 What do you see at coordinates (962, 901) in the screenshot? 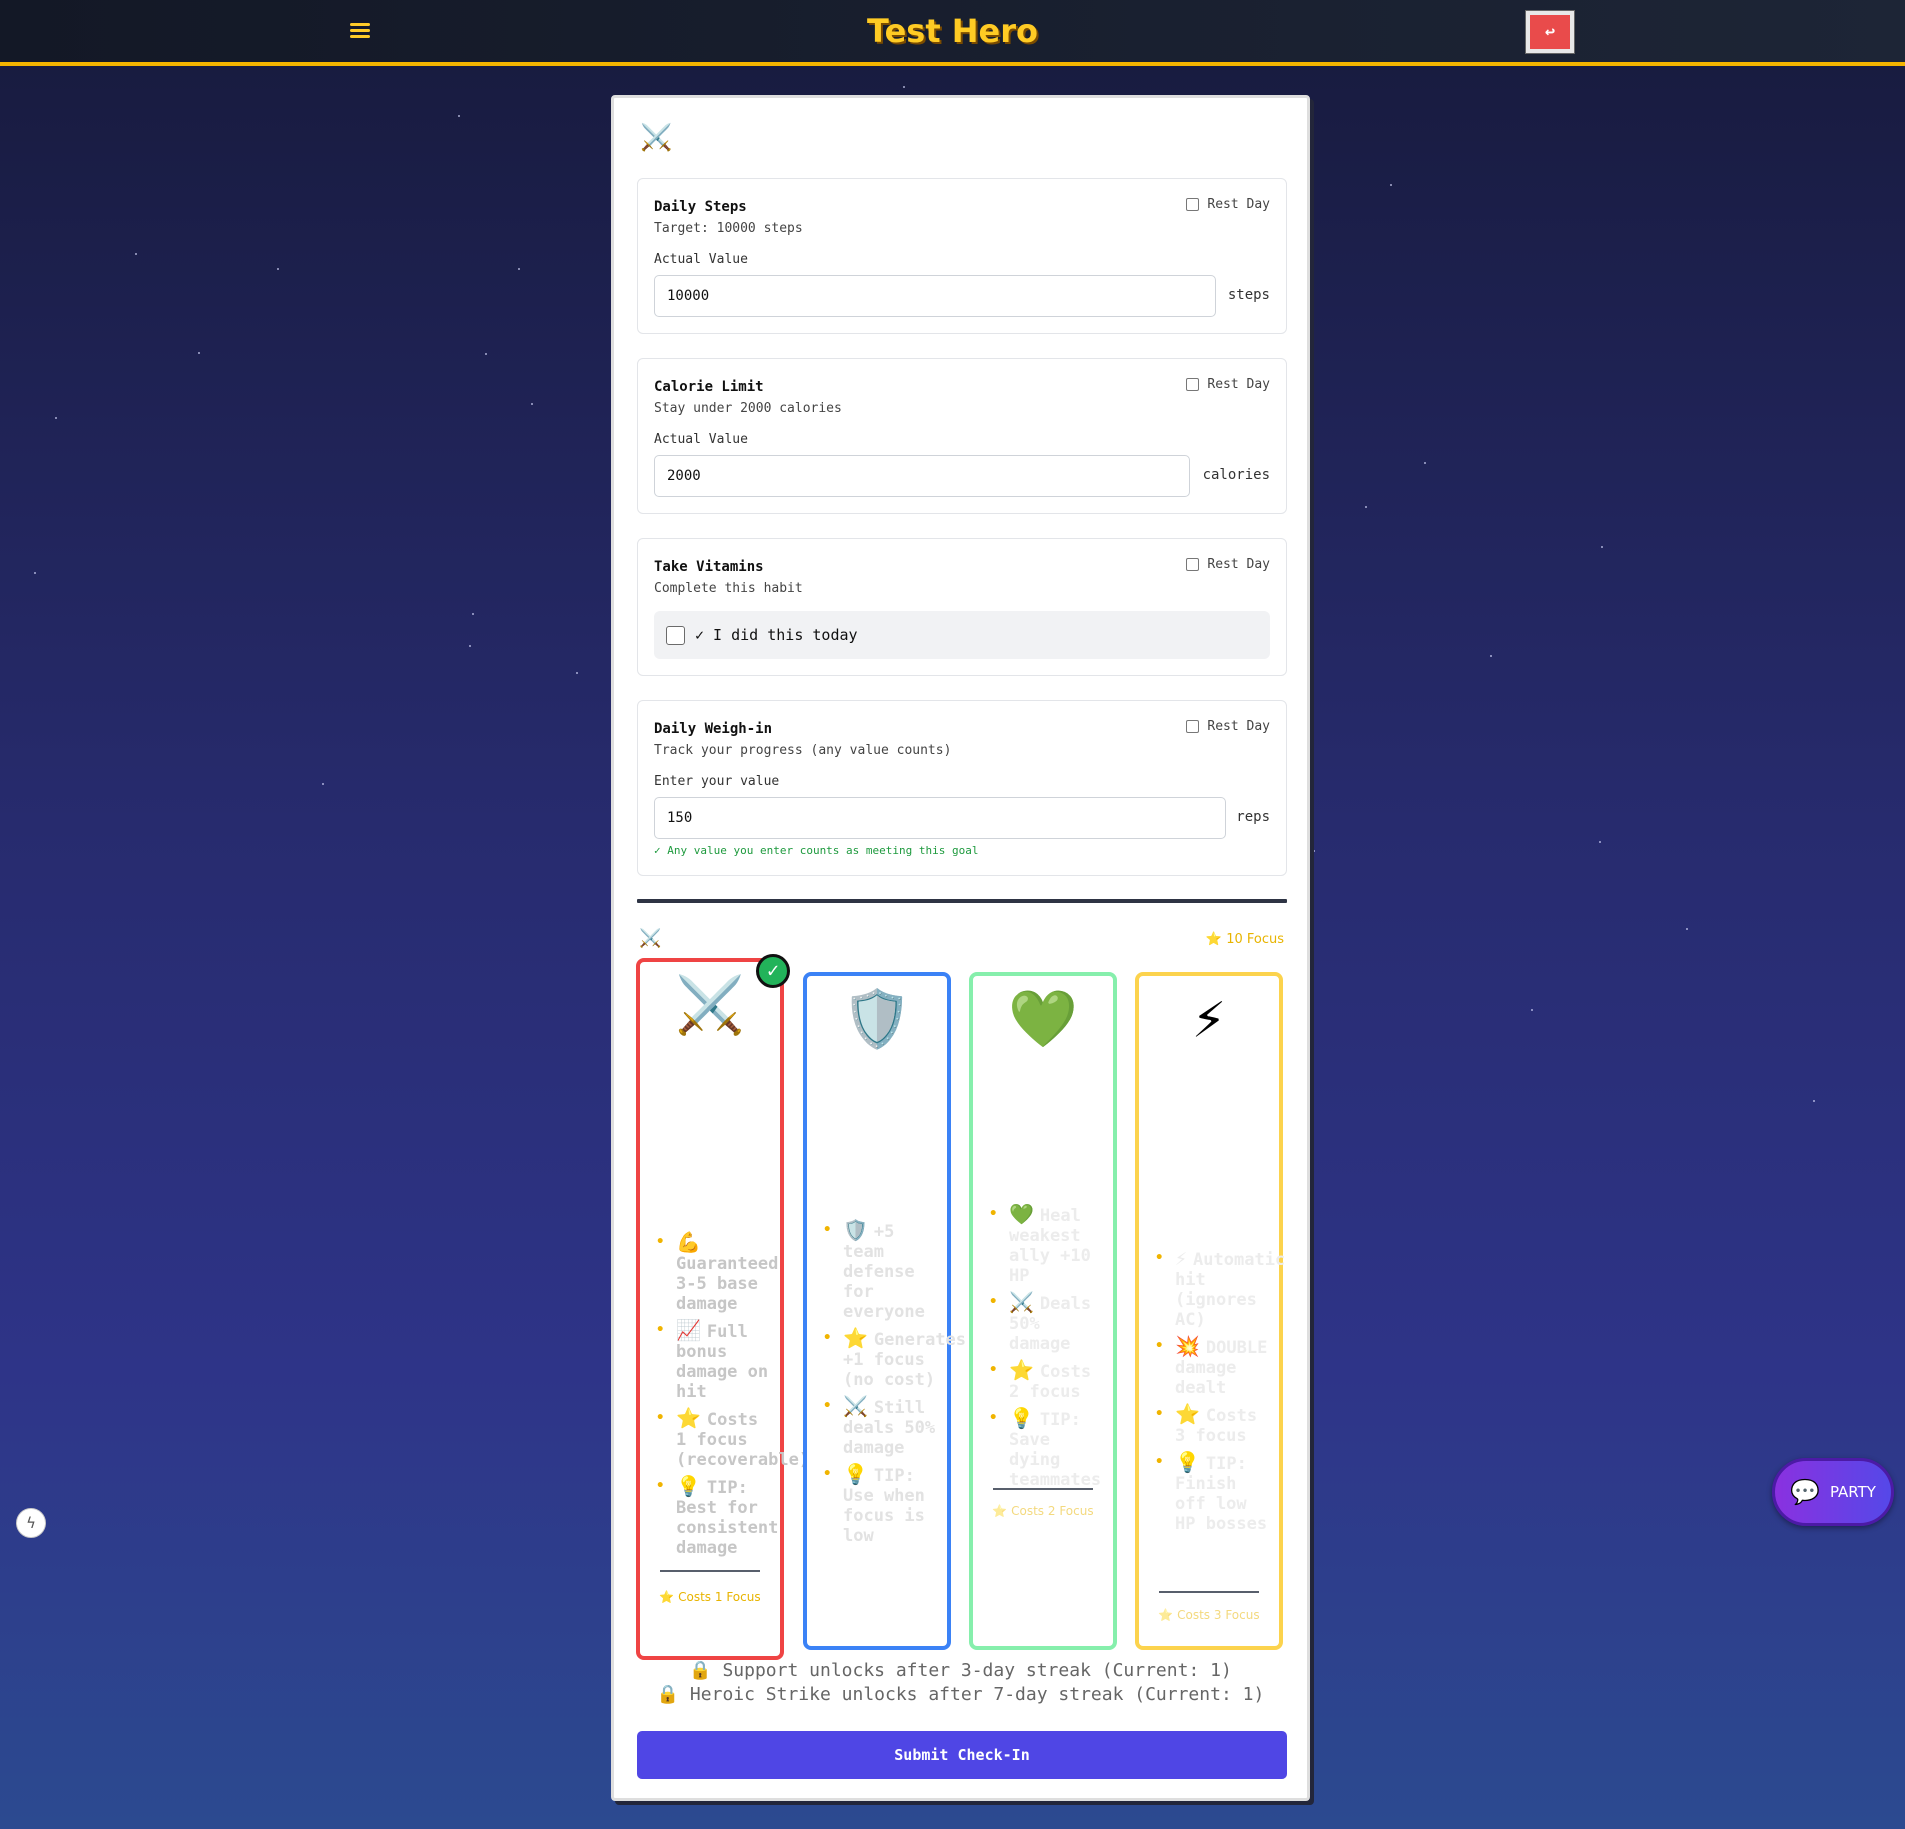
I see `section-divider` at bounding box center [962, 901].